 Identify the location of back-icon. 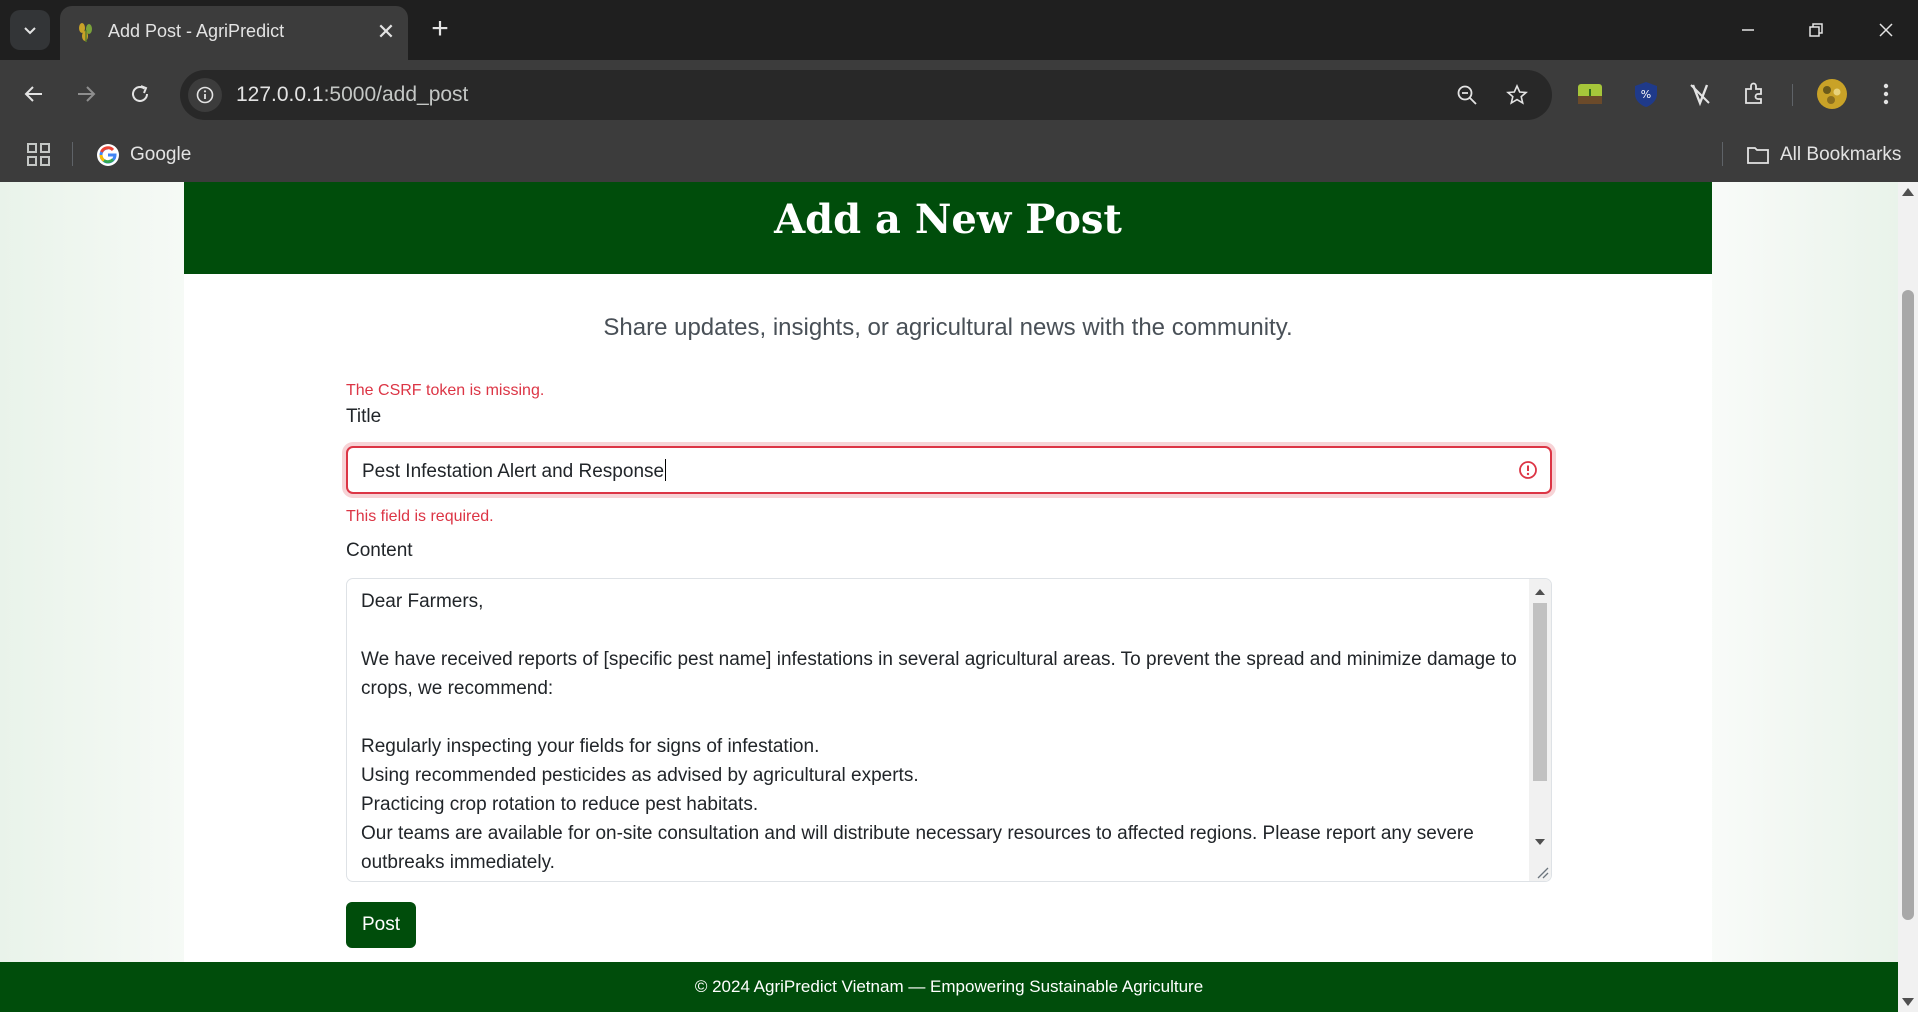
(34, 94).